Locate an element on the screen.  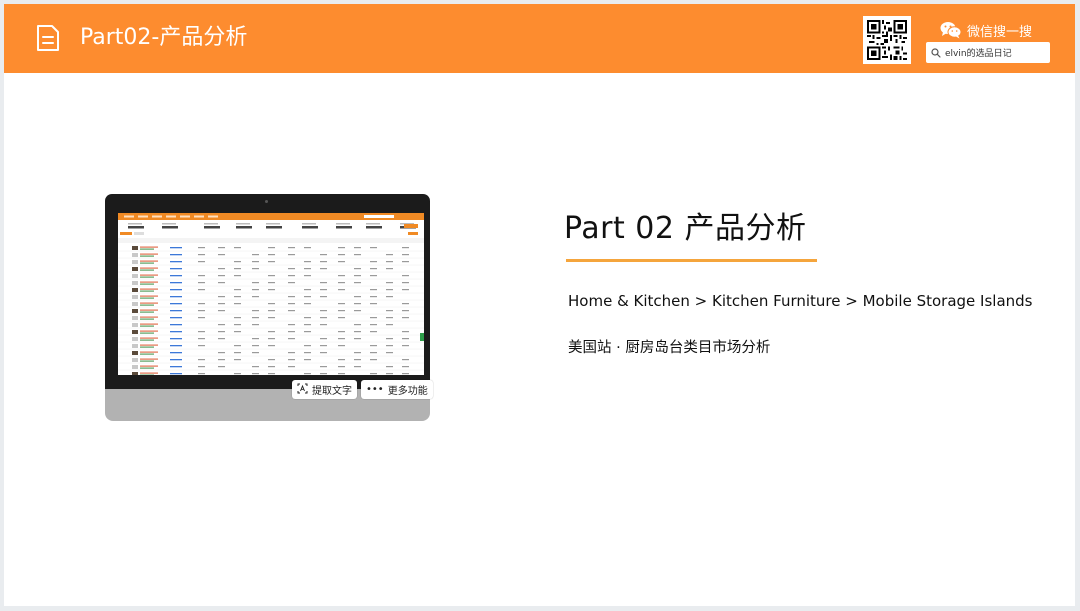
extract-text-button: 提取文字 is located at coordinates (324, 389).